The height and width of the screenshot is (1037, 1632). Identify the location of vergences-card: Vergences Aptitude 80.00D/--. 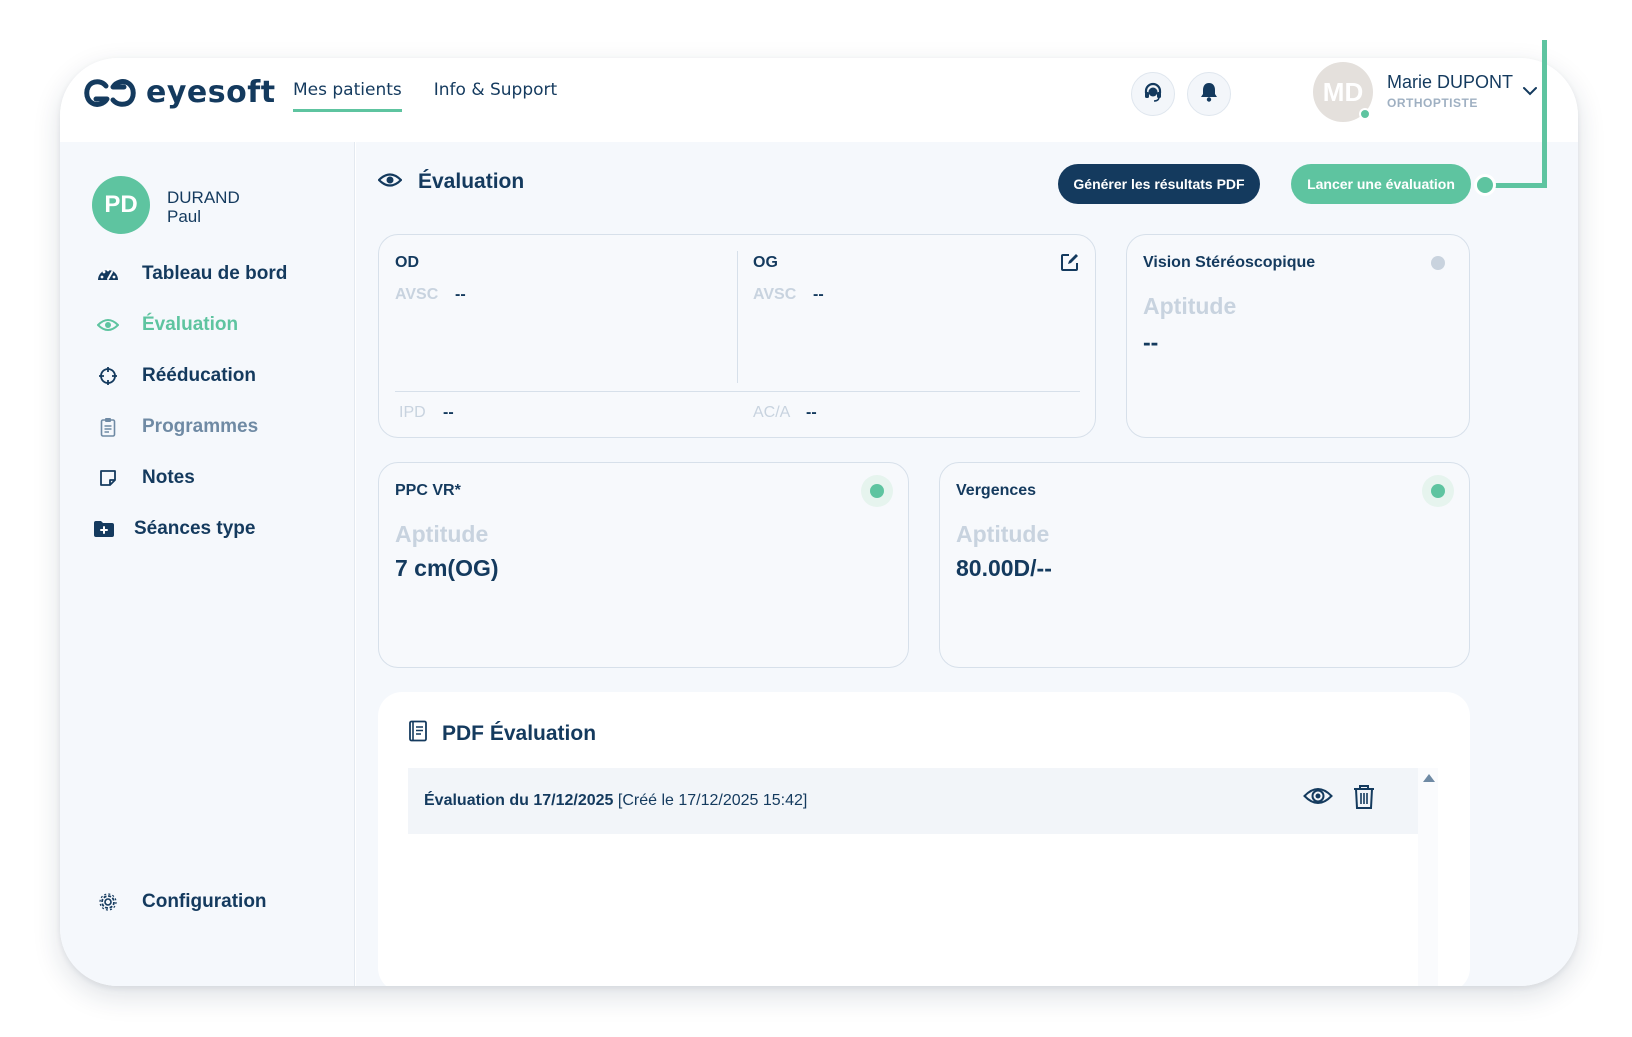
(1204, 565).